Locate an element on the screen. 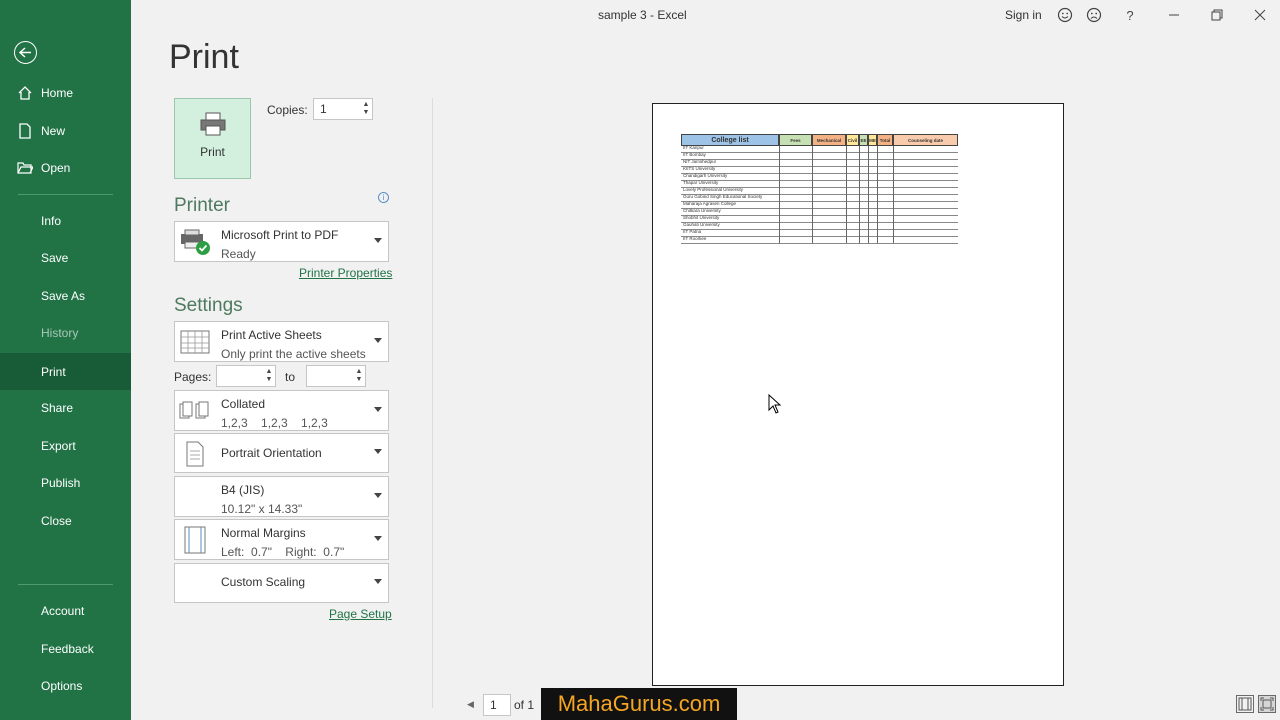 This screenshot has height=720, width=1280. settings-section-title: Settings is located at coordinates (208, 305).